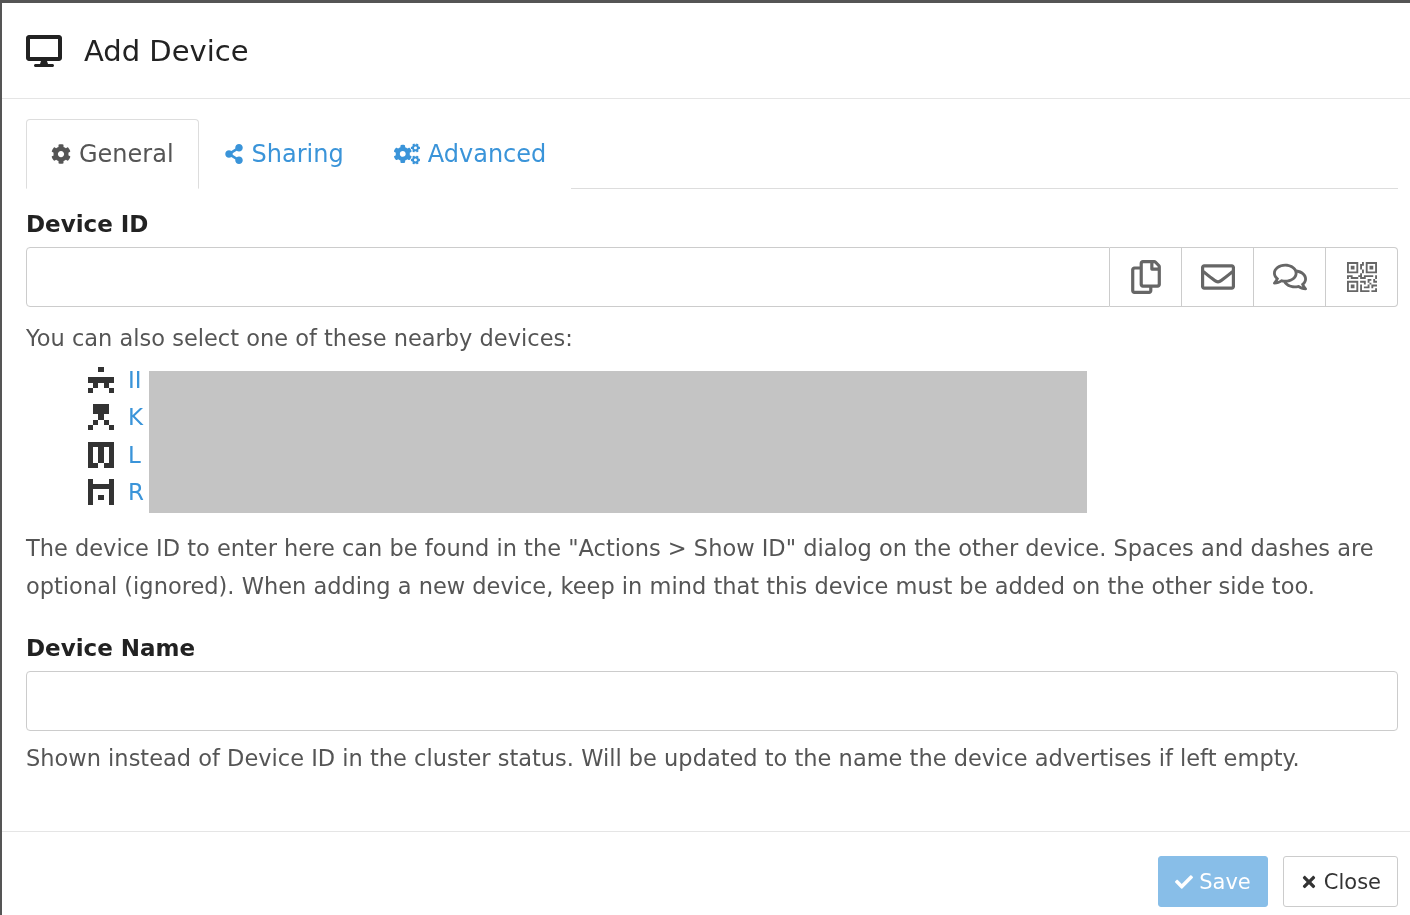 Image resolution: width=1410 pixels, height=915 pixels. Describe the element at coordinates (1290, 277) in the screenshot. I see `message-button` at that location.